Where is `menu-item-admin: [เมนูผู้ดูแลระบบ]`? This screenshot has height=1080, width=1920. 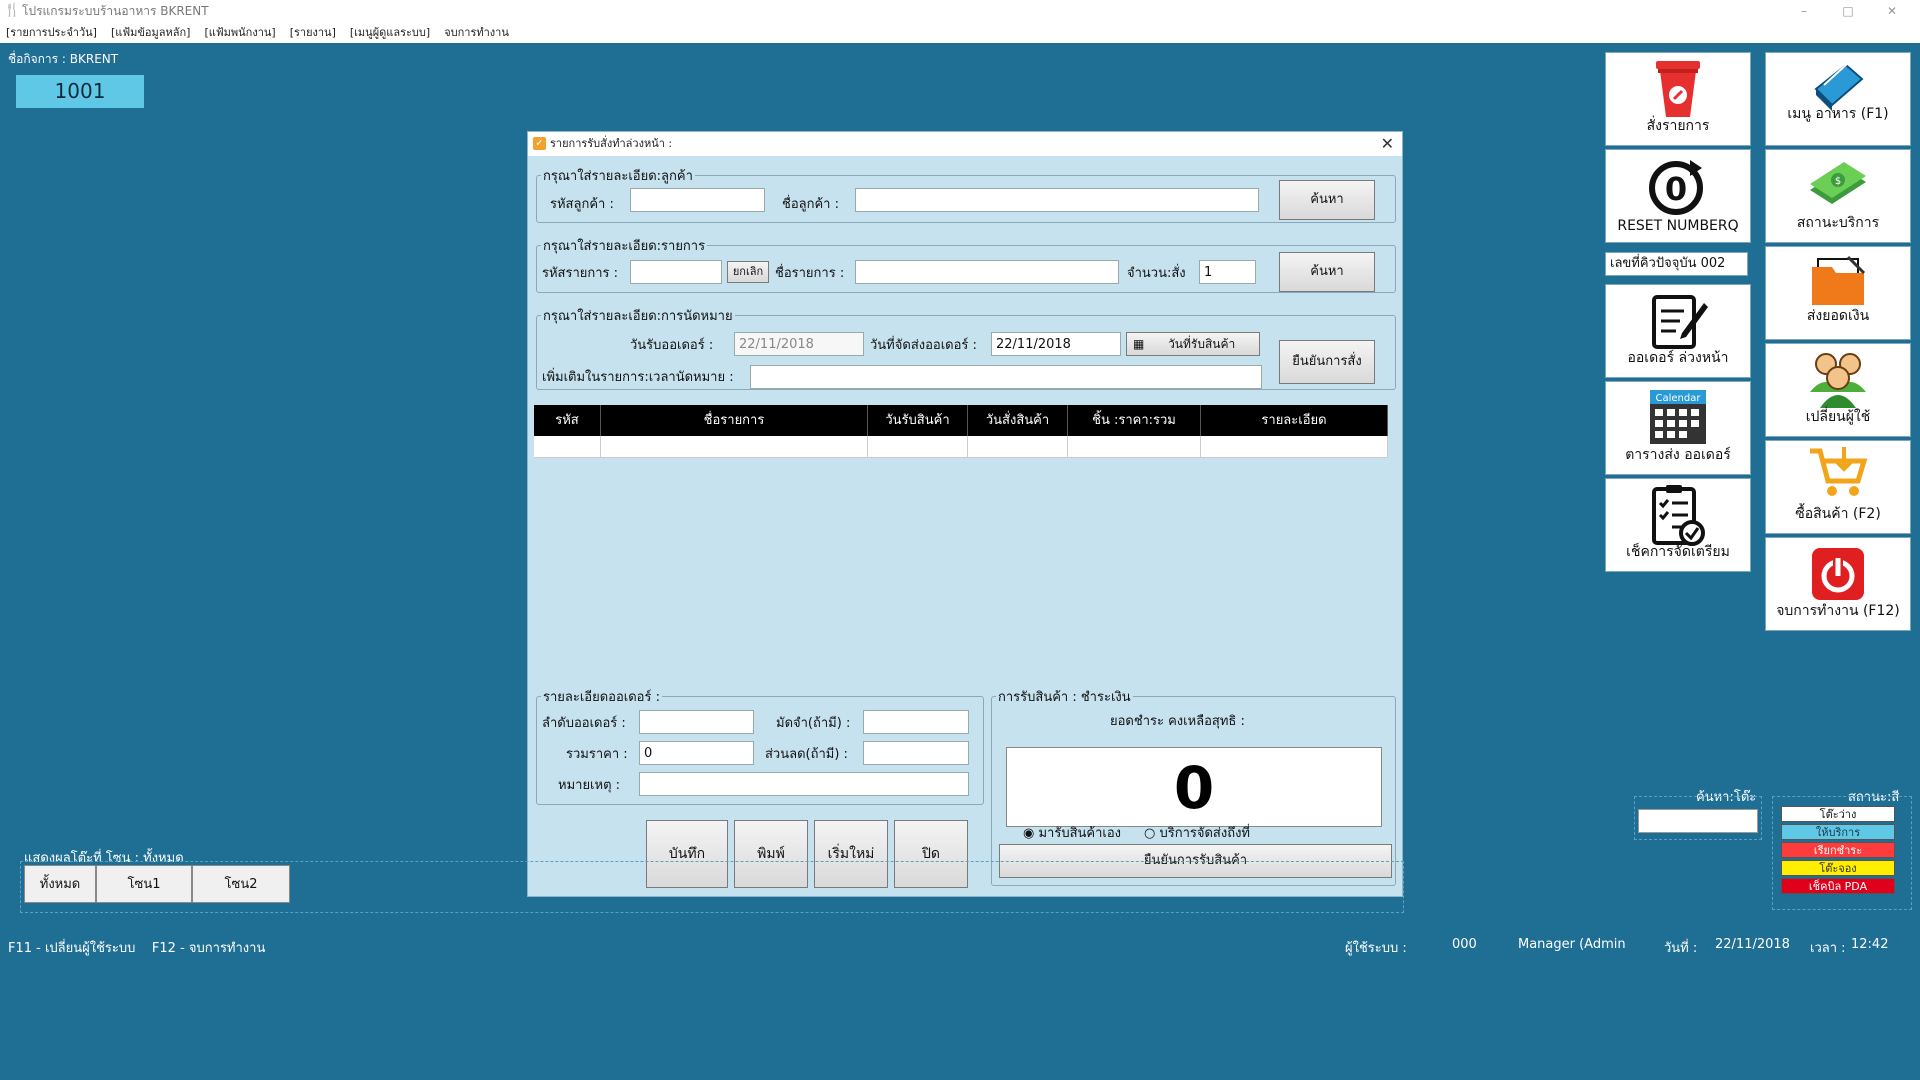
menu-item-admin: [เมนูผู้ดูแลระบบ] is located at coordinates (390, 32).